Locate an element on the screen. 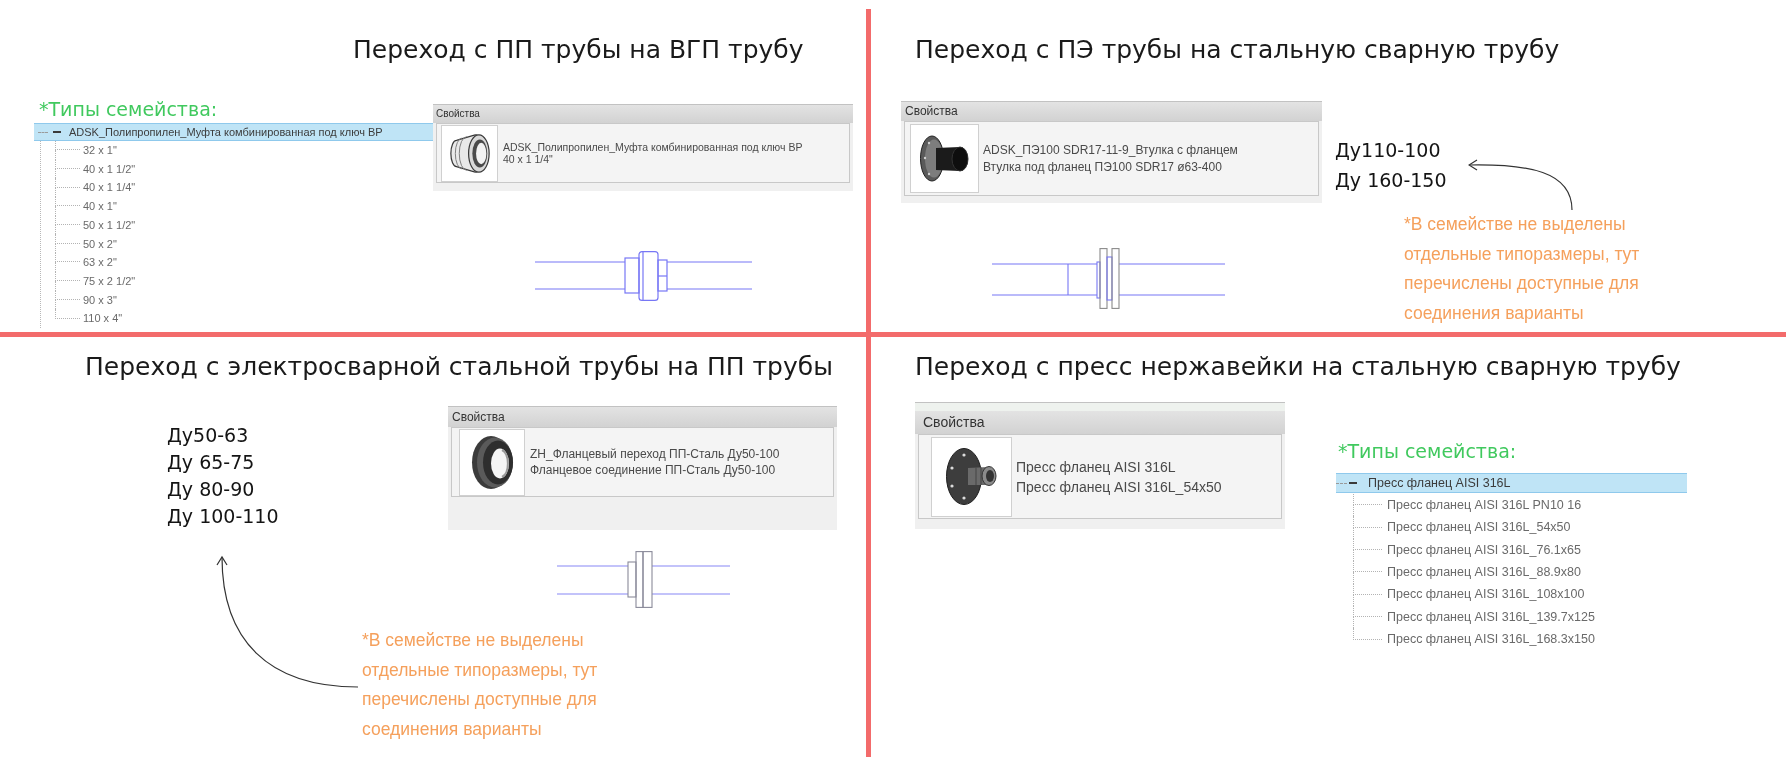 This screenshot has height=757, width=1786. type-selector: ADSK_ПЭ100 SDR17-11-9_Втулка с фланцем Втулка под фланец ПЭ100 SDR17 ø63-400 is located at coordinates (1111, 158).